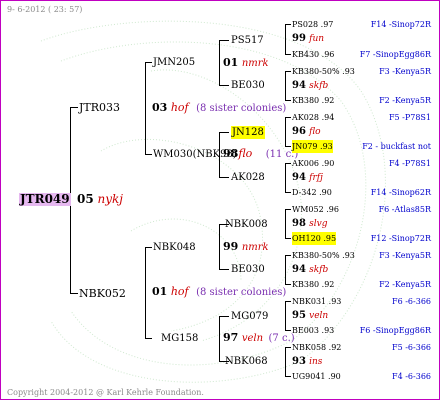  I want to click on gen4-id: OH120 .95, so click(314, 238).